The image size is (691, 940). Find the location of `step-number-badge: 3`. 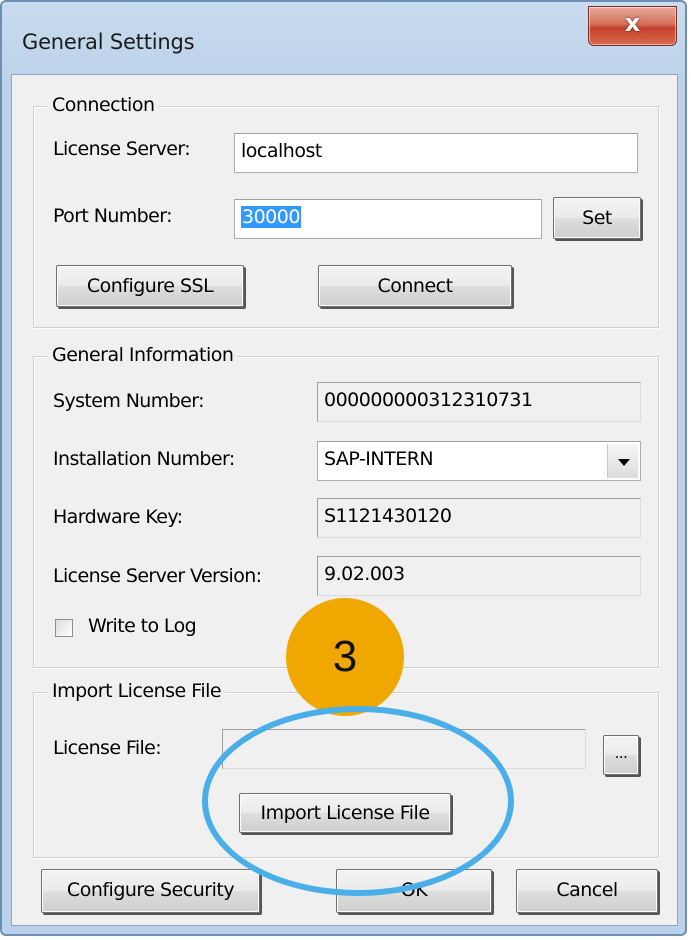

step-number-badge: 3 is located at coordinates (345, 657).